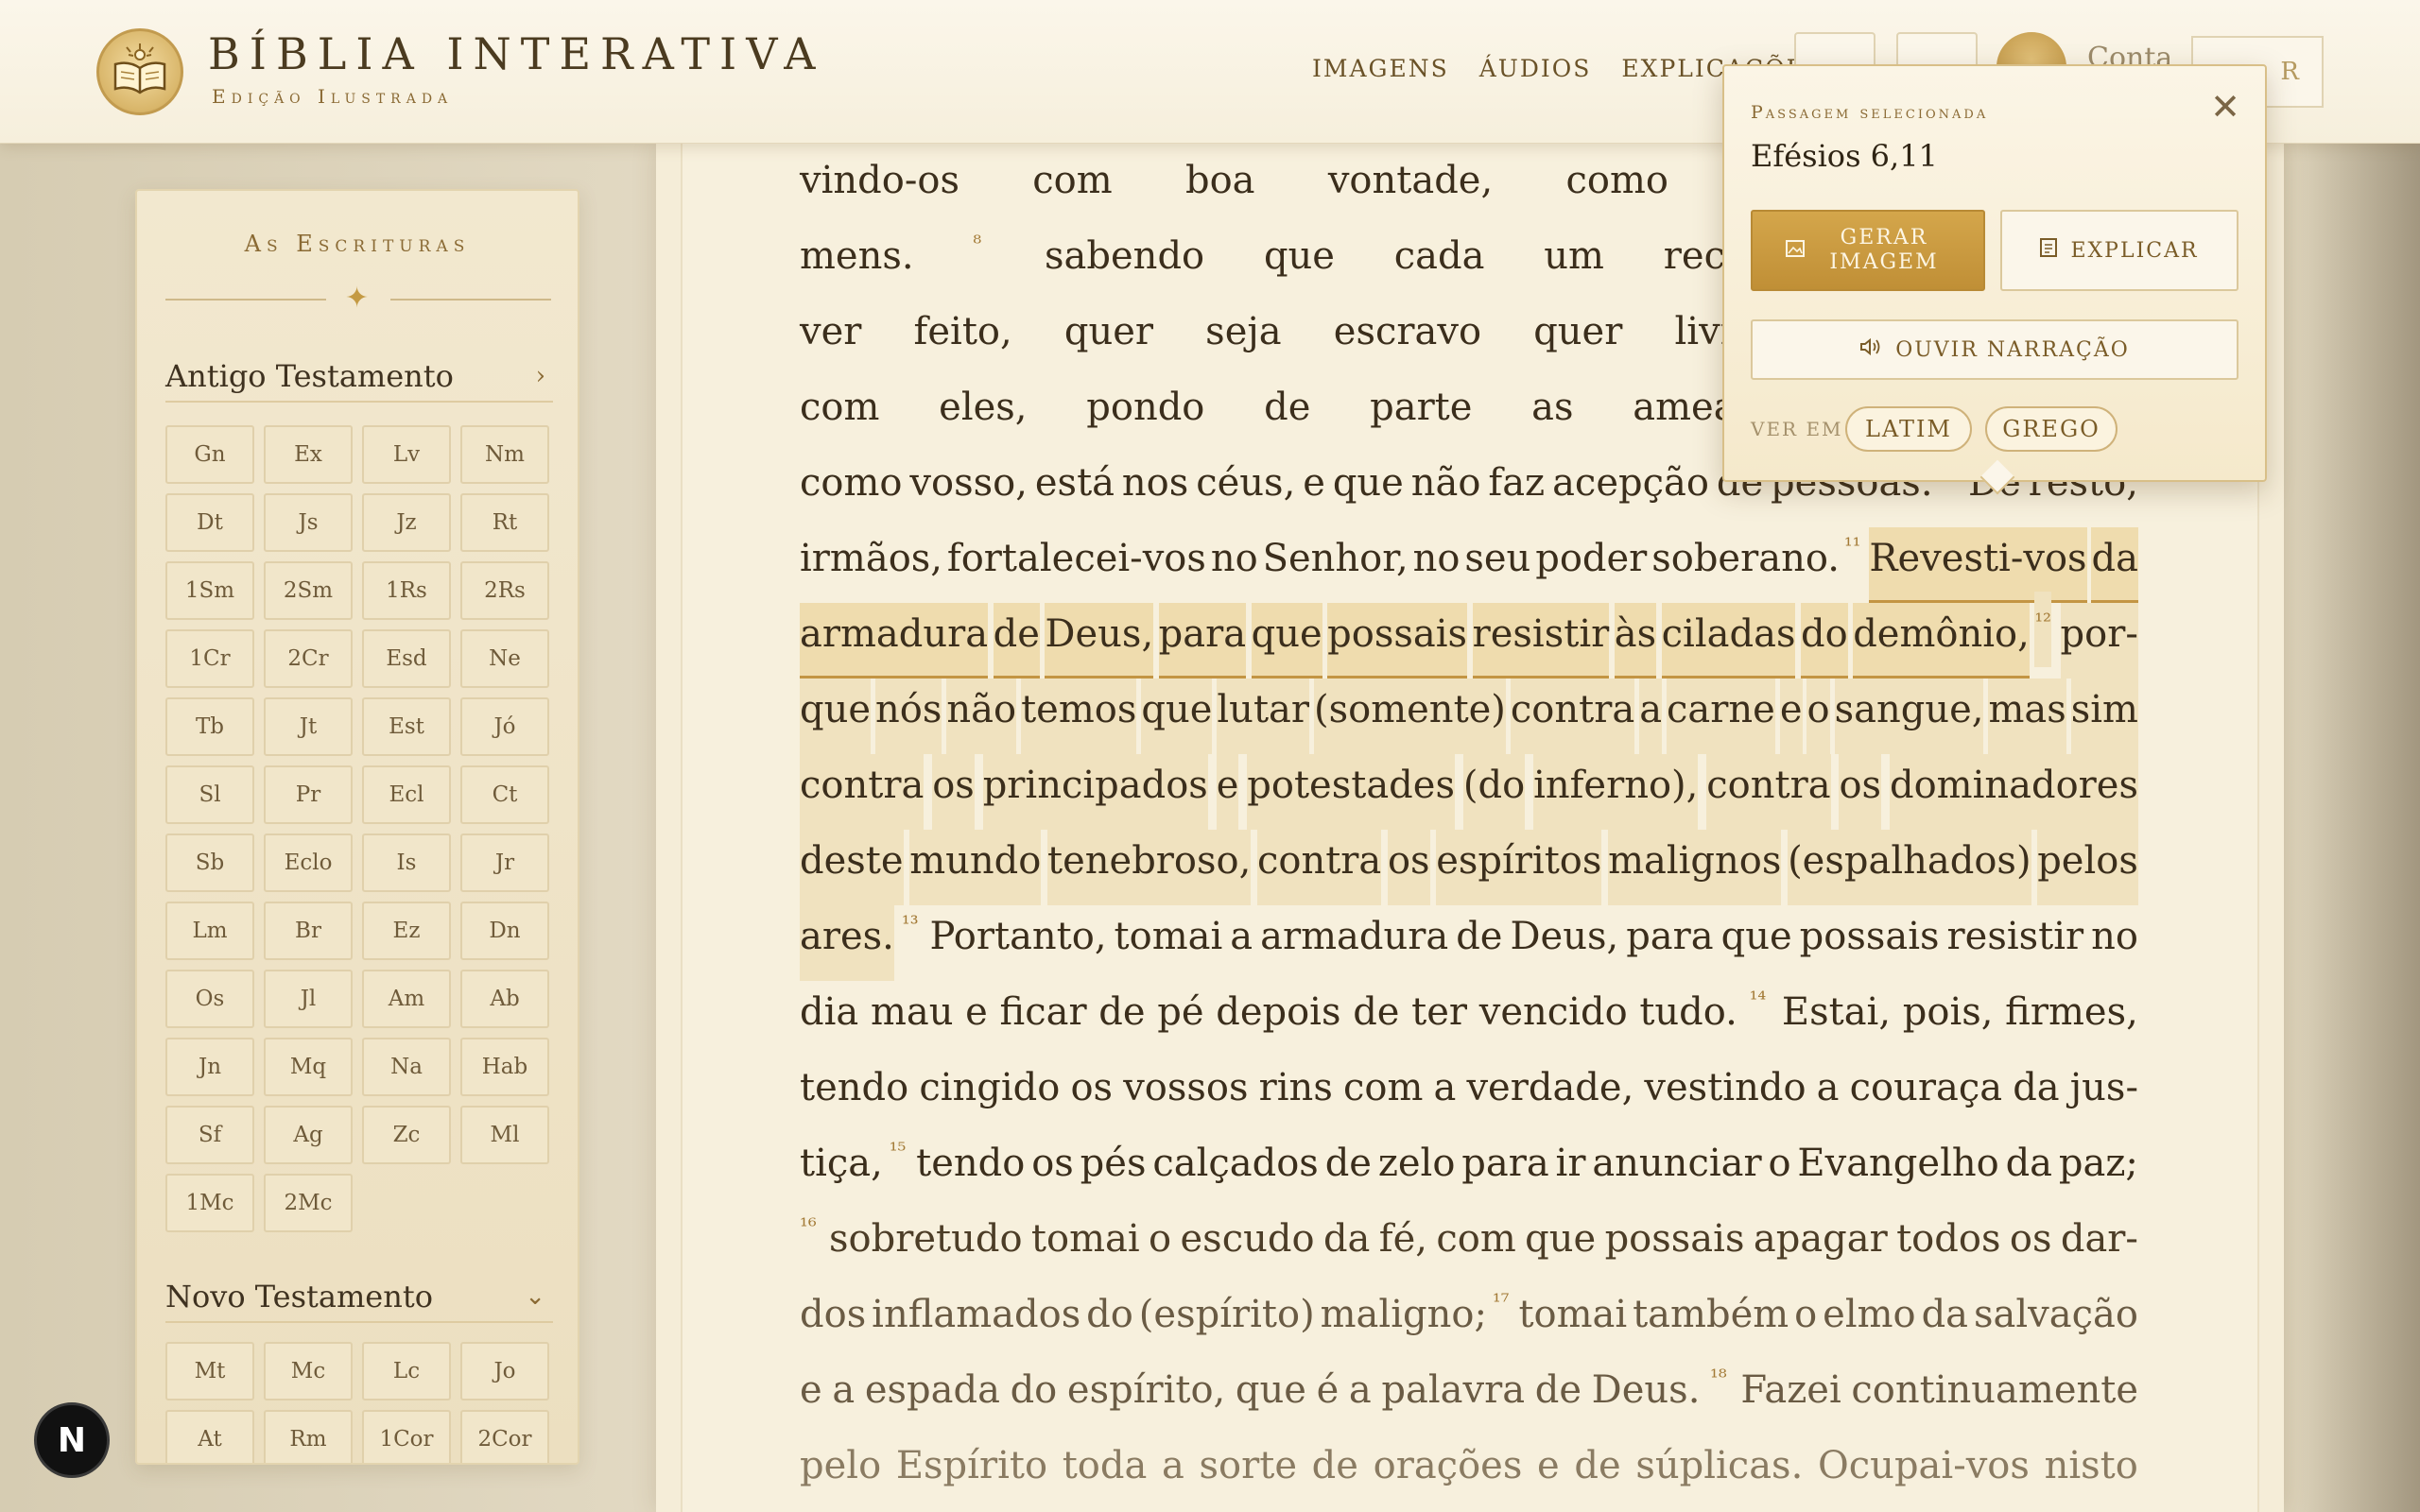  I want to click on verse-word: resistir, so click(1541, 641).